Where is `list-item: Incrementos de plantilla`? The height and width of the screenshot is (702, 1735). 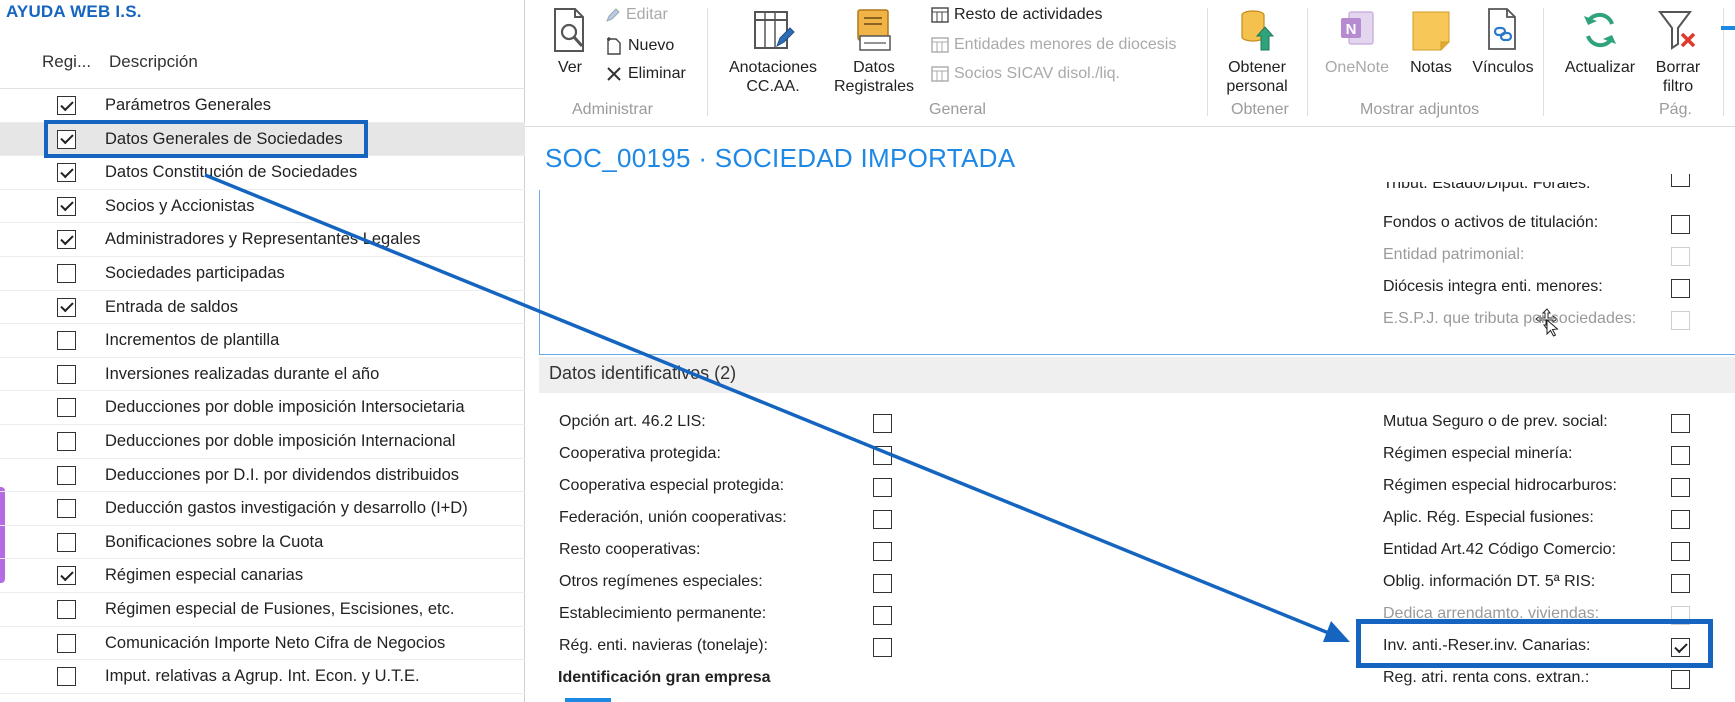 list-item: Incrementos de plantilla is located at coordinates (262, 341).